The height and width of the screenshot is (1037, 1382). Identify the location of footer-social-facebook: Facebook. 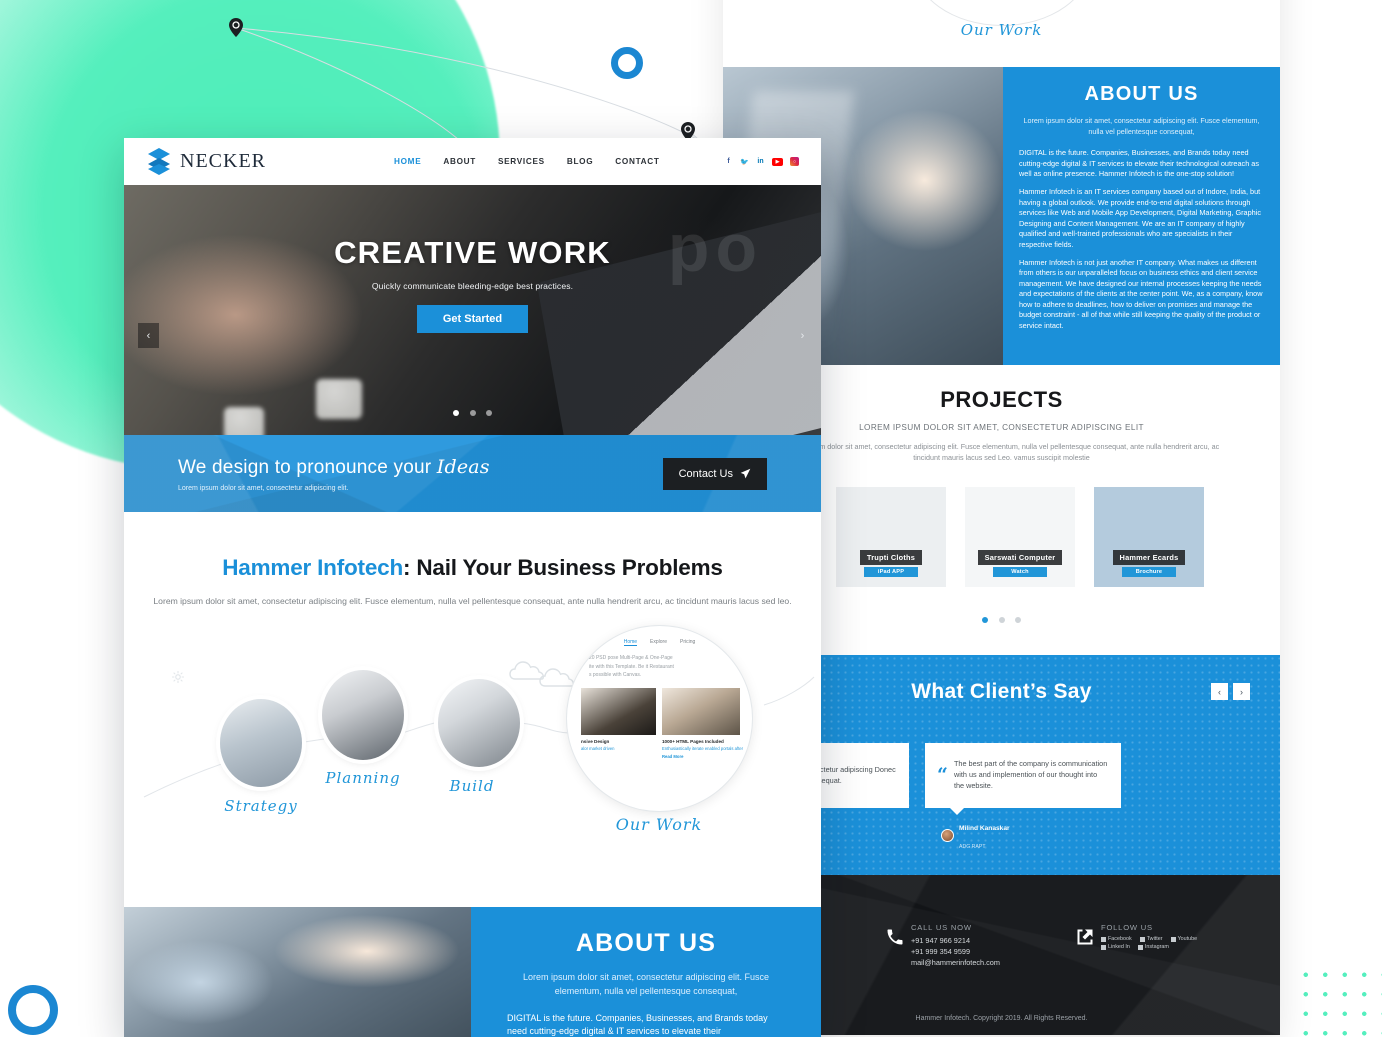
(1116, 939).